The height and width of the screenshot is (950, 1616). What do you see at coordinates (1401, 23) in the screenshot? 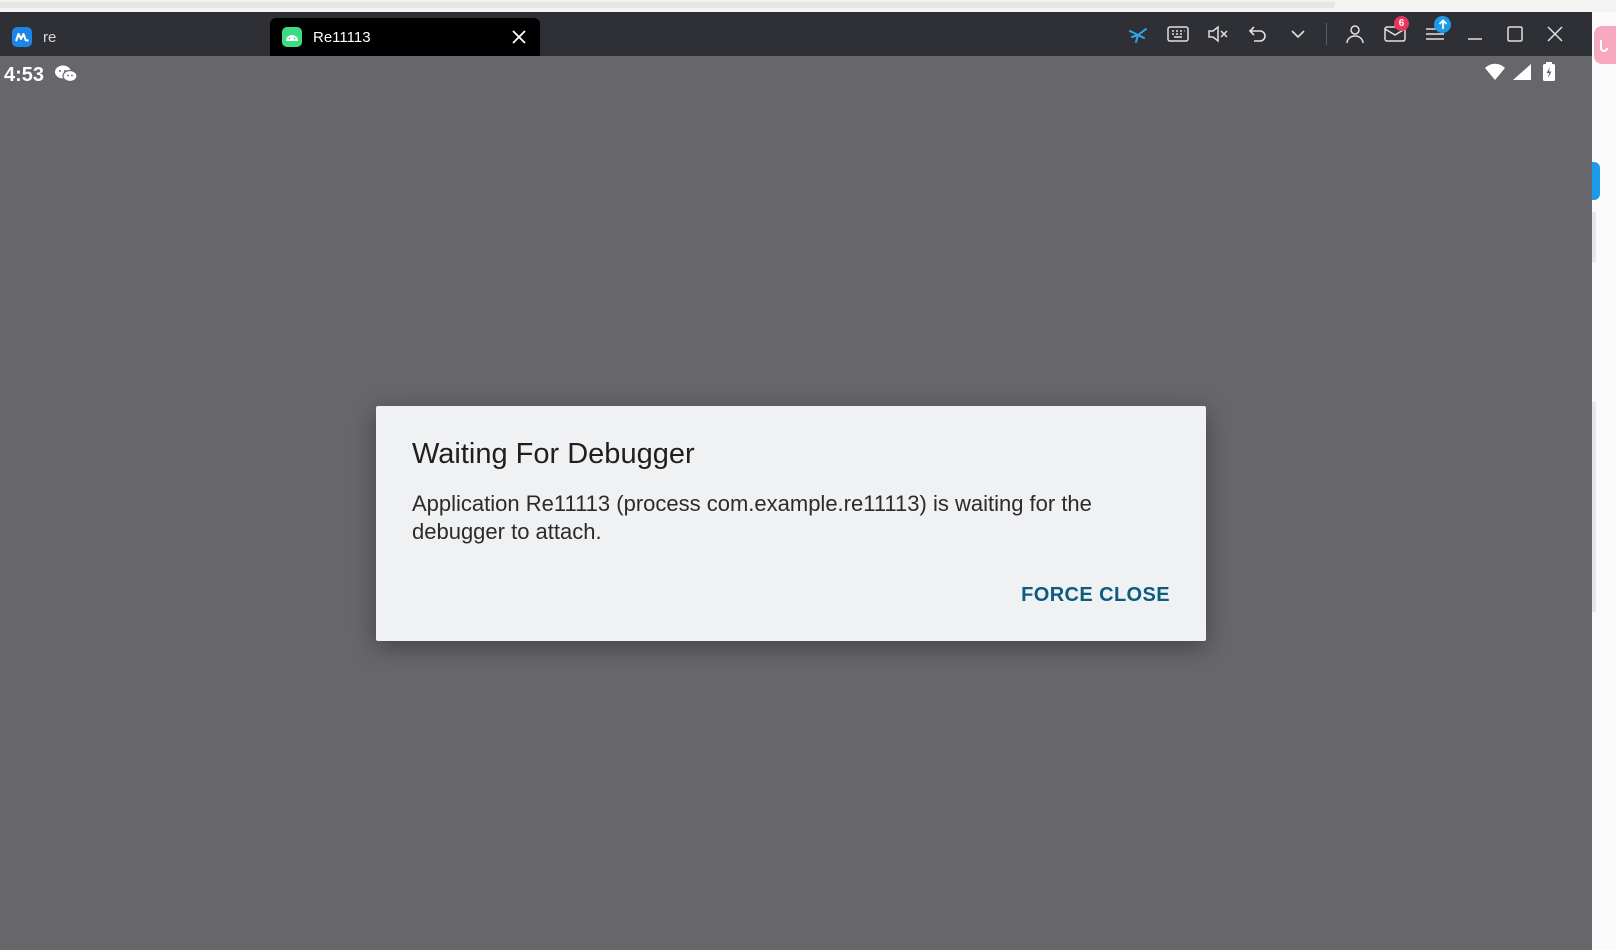
I see `mail-badge: 6` at bounding box center [1401, 23].